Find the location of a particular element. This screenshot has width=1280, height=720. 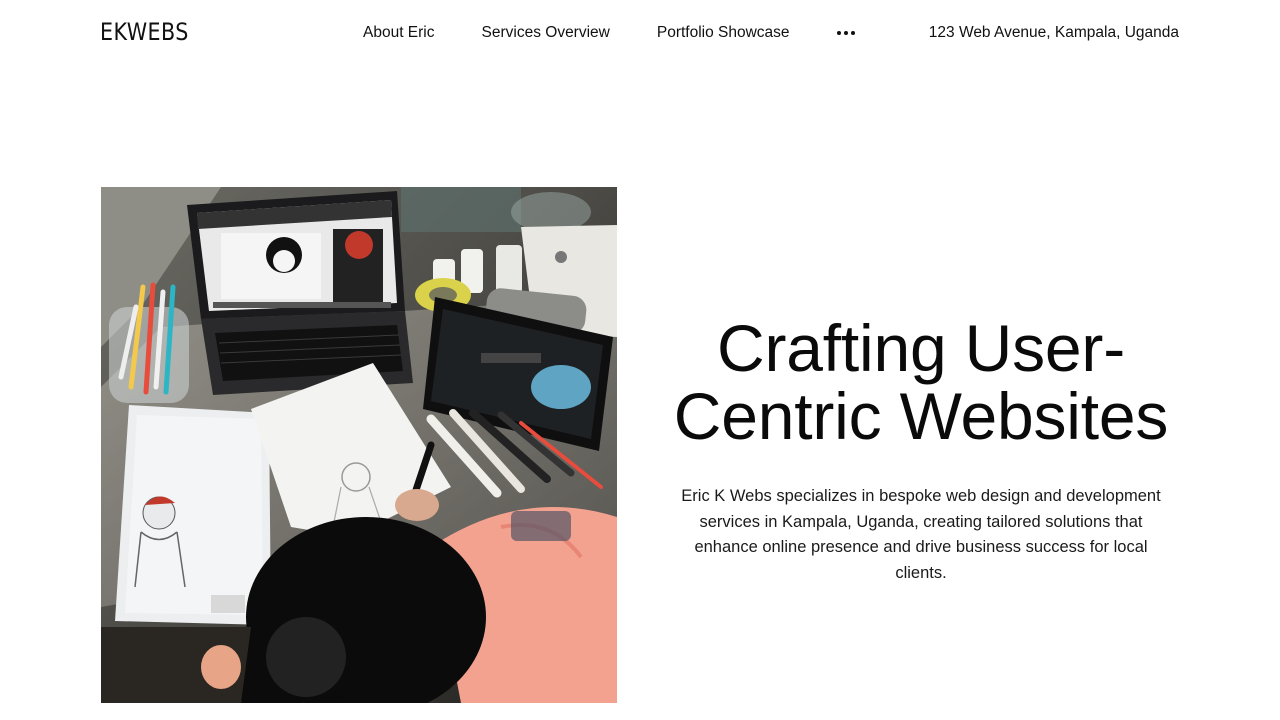

nav-link-about-eric: About Eric is located at coordinates (399, 33).